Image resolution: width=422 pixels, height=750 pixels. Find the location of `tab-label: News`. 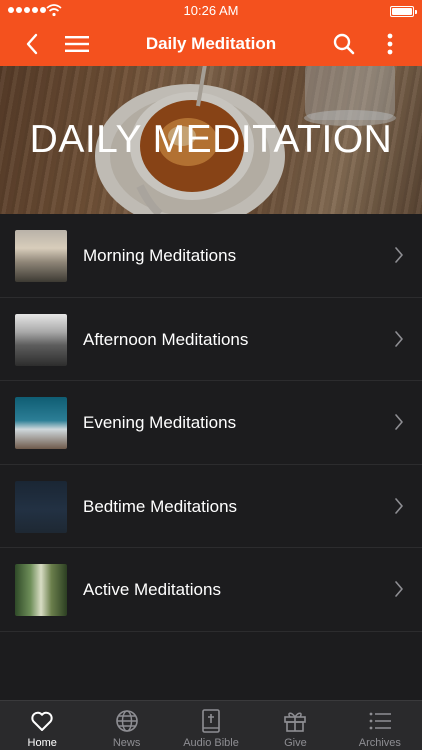

tab-label: News is located at coordinates (126, 743).